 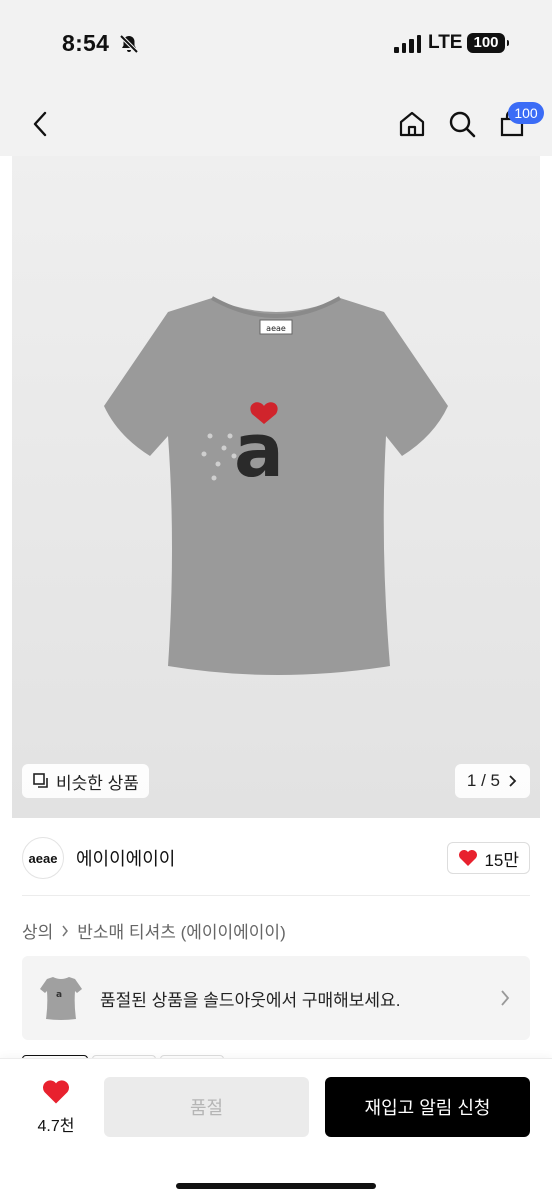 I want to click on divider, so click(x=276, y=895).